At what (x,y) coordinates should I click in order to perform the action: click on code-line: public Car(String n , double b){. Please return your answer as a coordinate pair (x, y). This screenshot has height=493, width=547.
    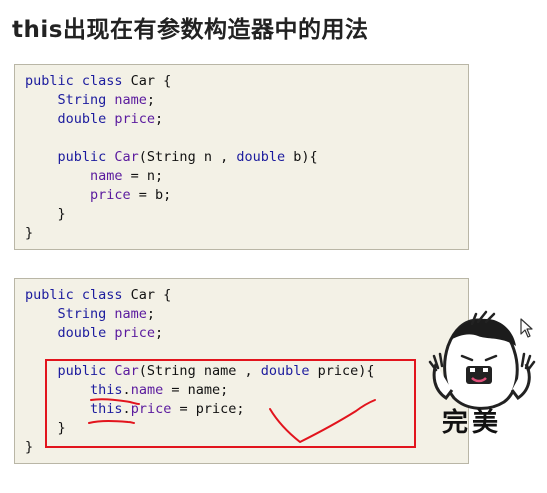
    Looking at the image, I should click on (171, 157).